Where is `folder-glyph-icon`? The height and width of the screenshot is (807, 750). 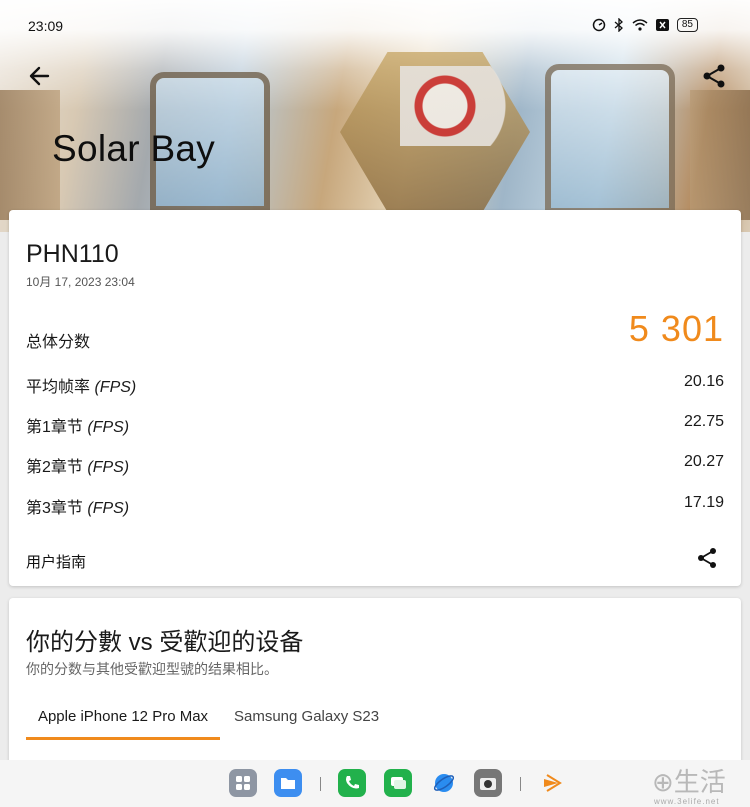 folder-glyph-icon is located at coordinates (288, 783).